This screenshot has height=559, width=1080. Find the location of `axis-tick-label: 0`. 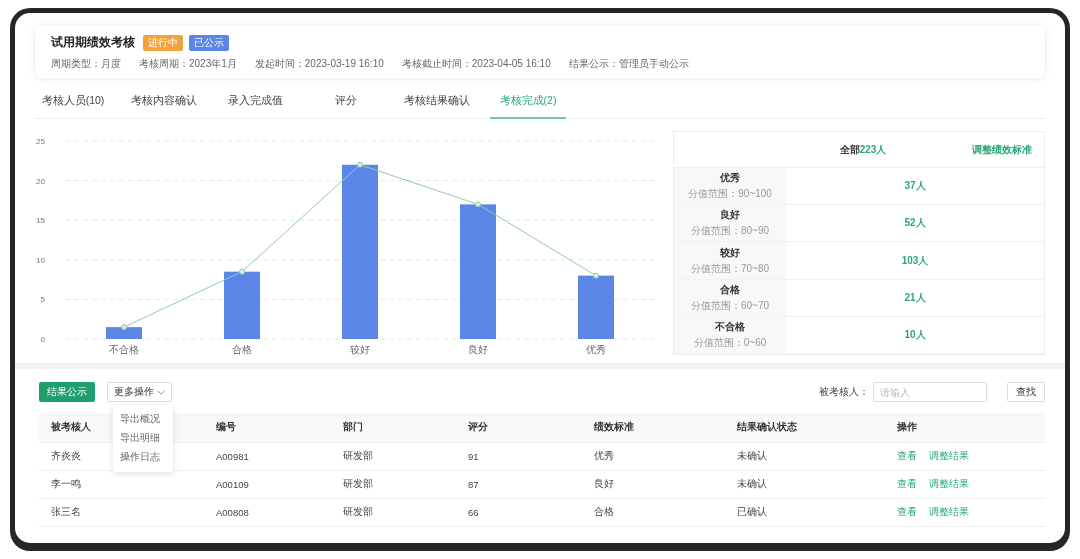

axis-tick-label: 0 is located at coordinates (42, 339).